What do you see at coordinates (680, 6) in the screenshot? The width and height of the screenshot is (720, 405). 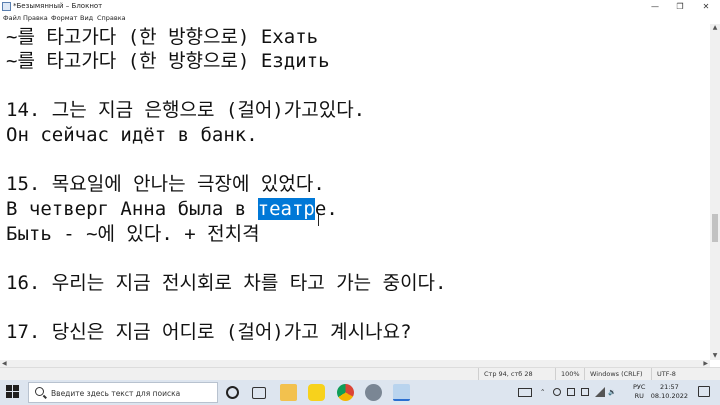 I see `maximize-button: ❐` at bounding box center [680, 6].